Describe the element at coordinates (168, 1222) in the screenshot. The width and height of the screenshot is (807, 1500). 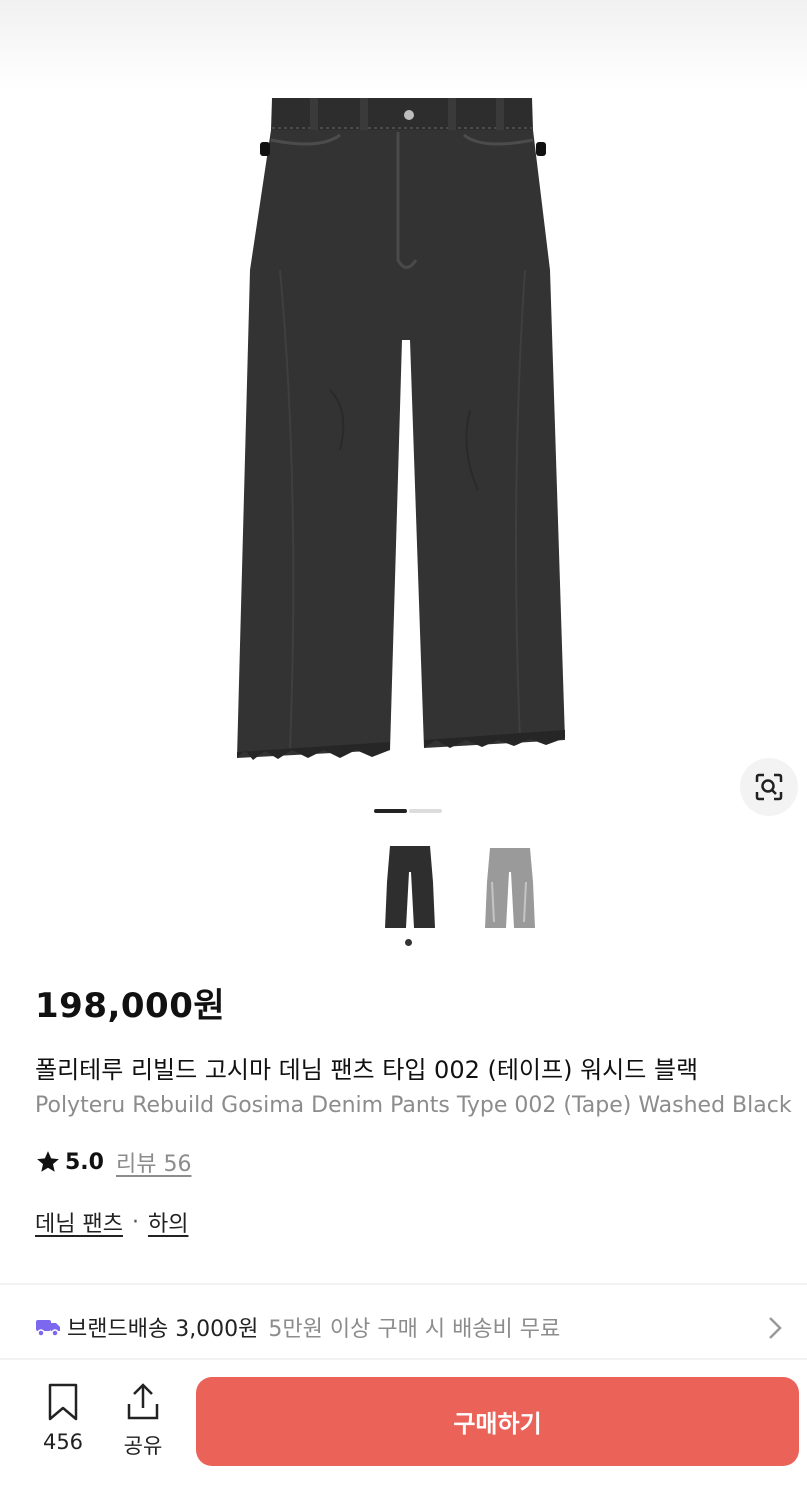
I see `category-link-bottoms: 하의` at that location.